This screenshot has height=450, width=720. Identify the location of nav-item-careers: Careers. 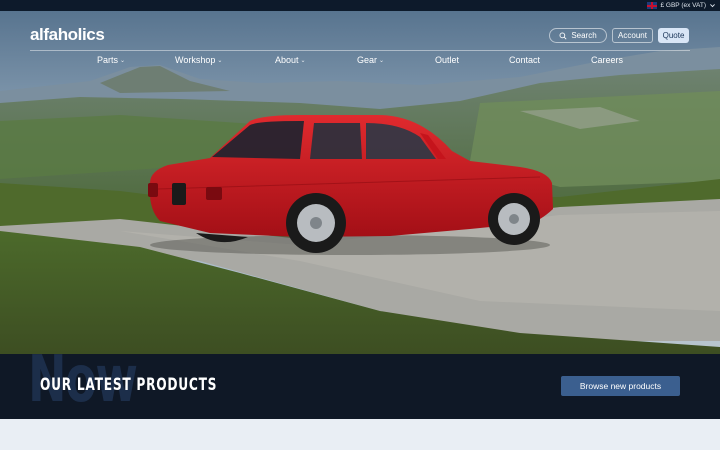
(607, 60).